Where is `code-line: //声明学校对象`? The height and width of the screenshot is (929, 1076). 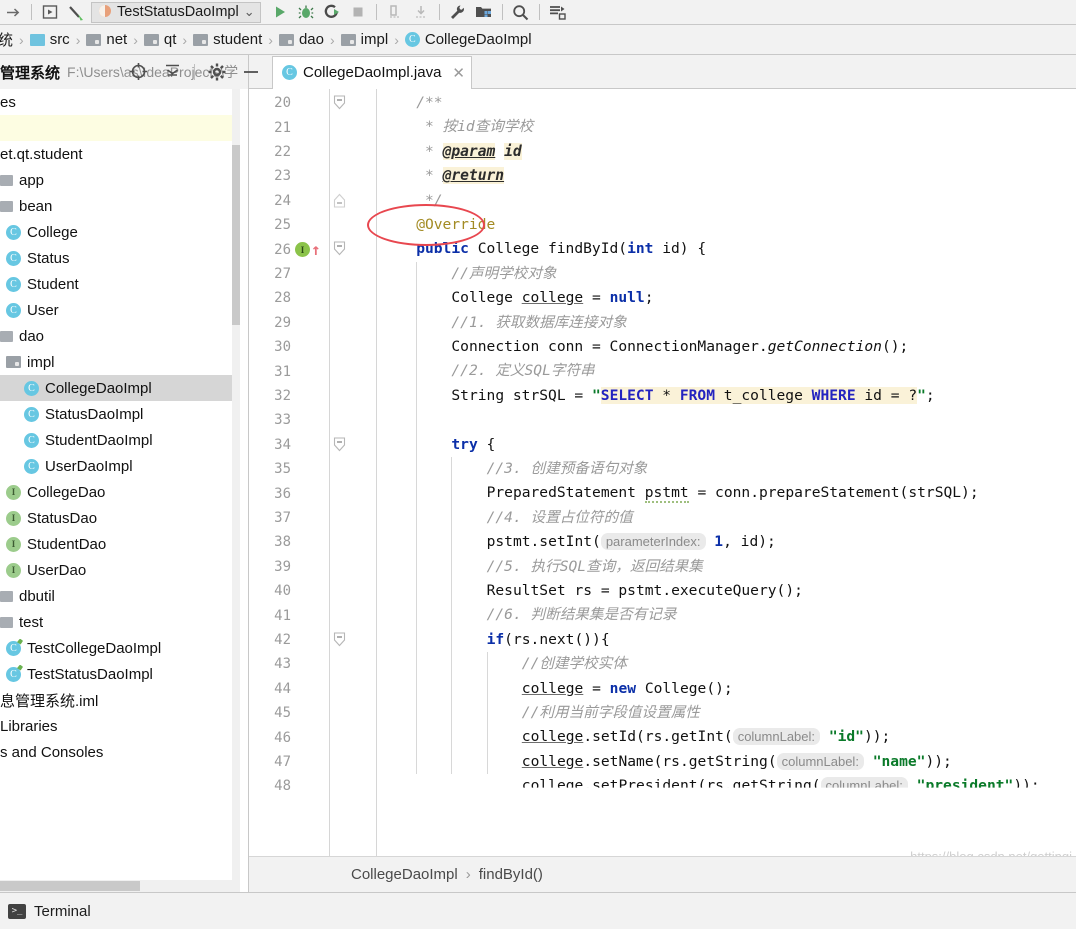 code-line: //声明学校对象 is located at coordinates (503, 274).